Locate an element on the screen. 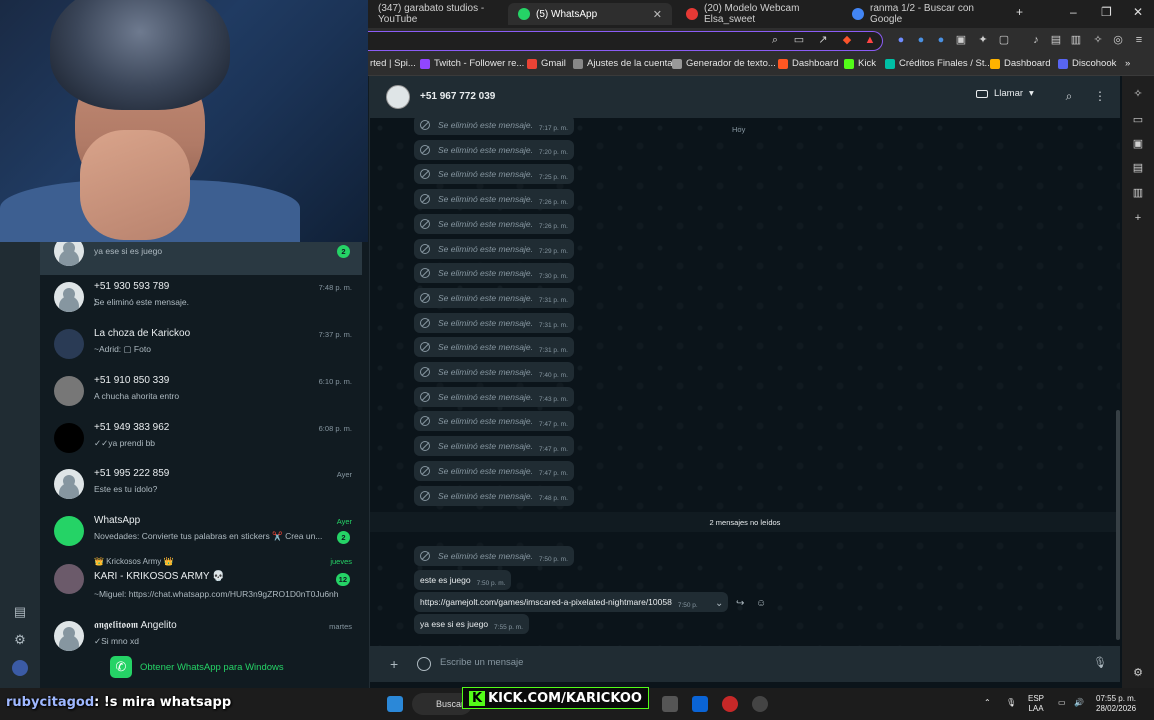 The image size is (1154, 720). extension-icon: ▣ is located at coordinates (961, 40).